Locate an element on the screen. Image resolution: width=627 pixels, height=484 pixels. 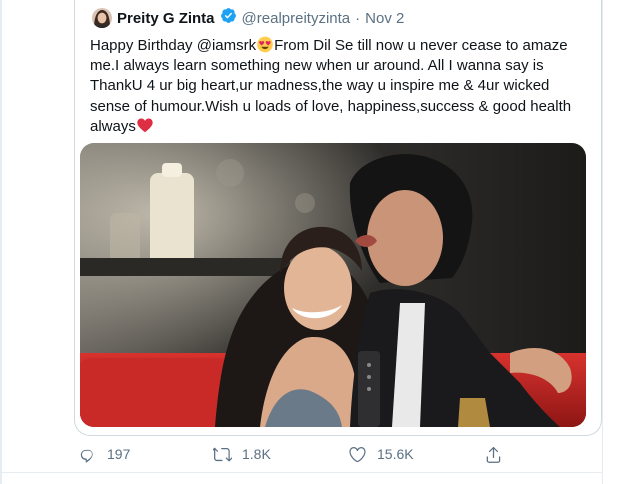
retweet-count: 1.8K is located at coordinates (256, 454).